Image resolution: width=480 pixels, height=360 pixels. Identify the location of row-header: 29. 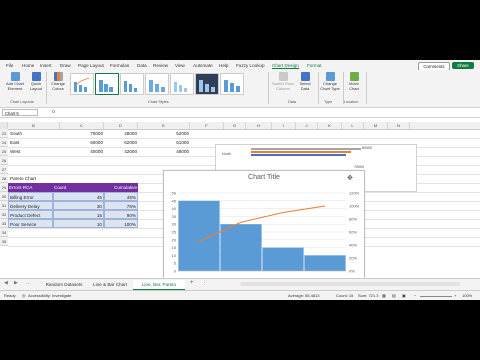
(4, 187).